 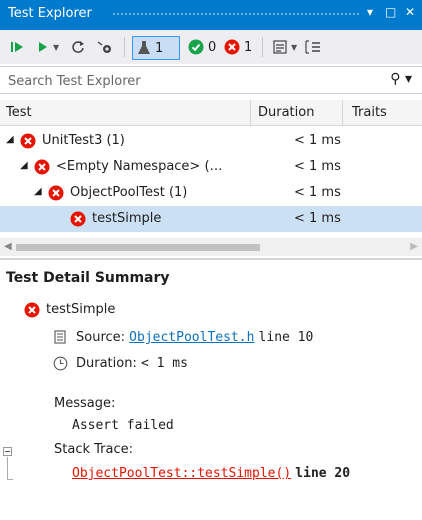 I want to click on window-dropdown-button: ▾, so click(x=370, y=12).